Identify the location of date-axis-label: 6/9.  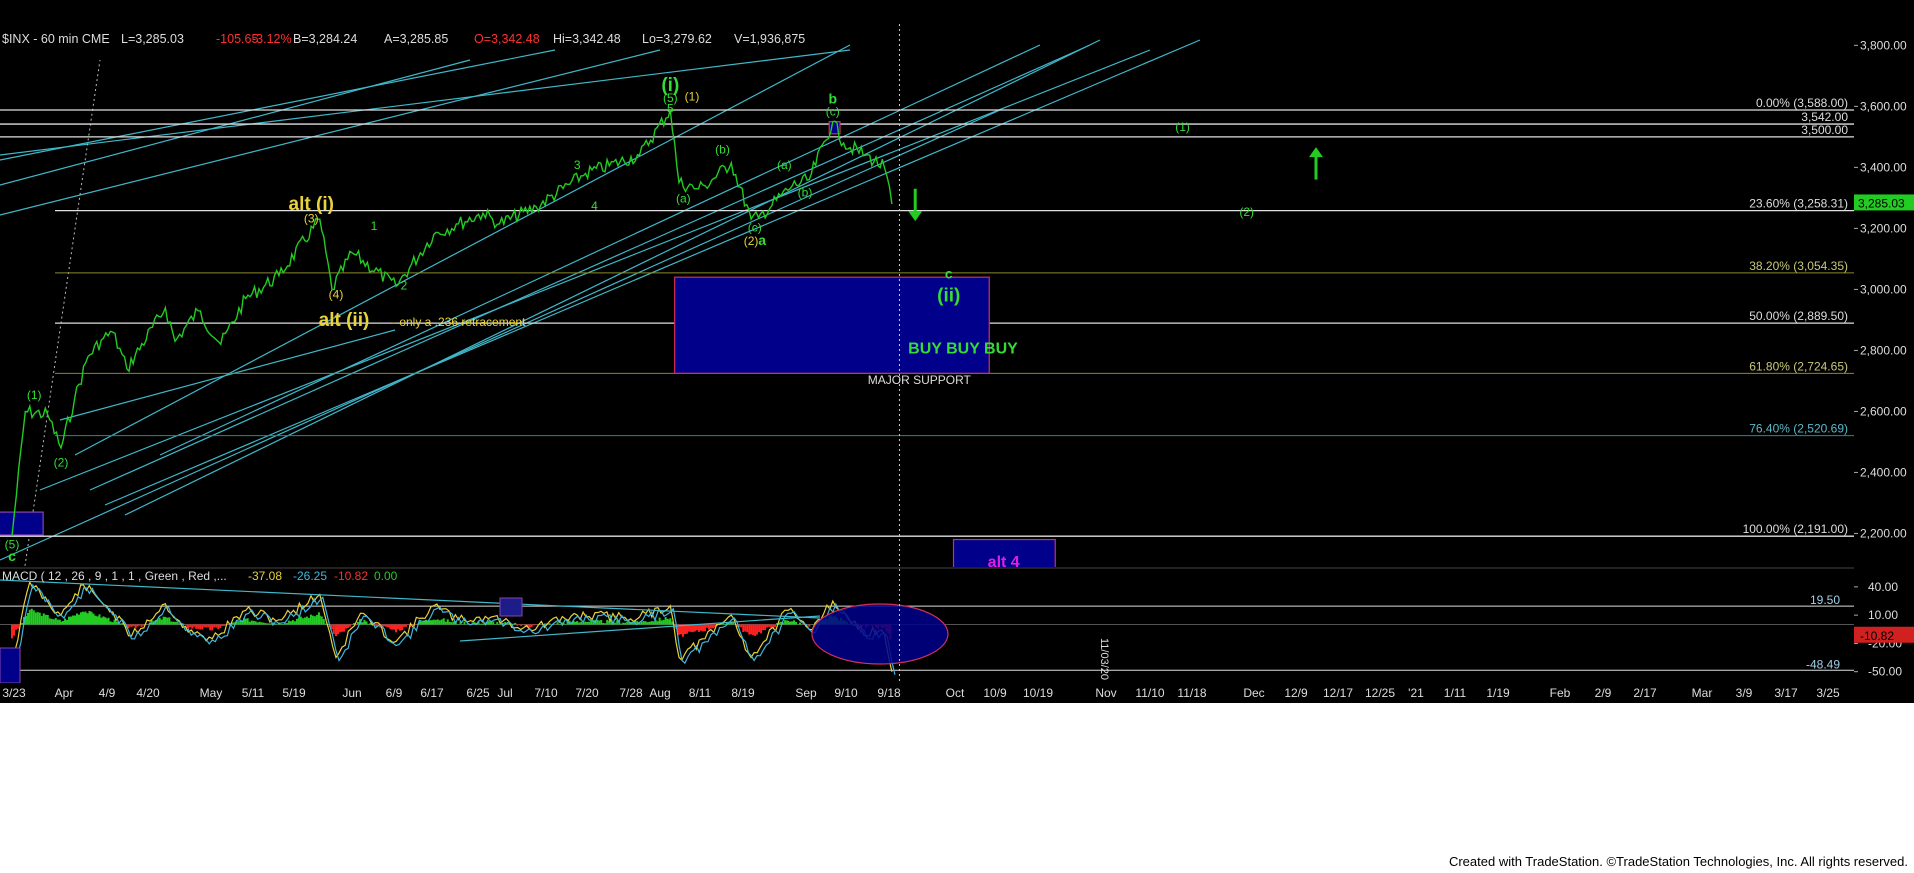
(394, 693).